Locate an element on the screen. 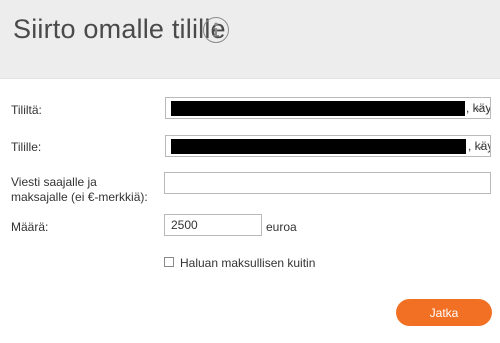 This screenshot has height=343, width=500. to-account-label: Tilille: is located at coordinates (26, 147).